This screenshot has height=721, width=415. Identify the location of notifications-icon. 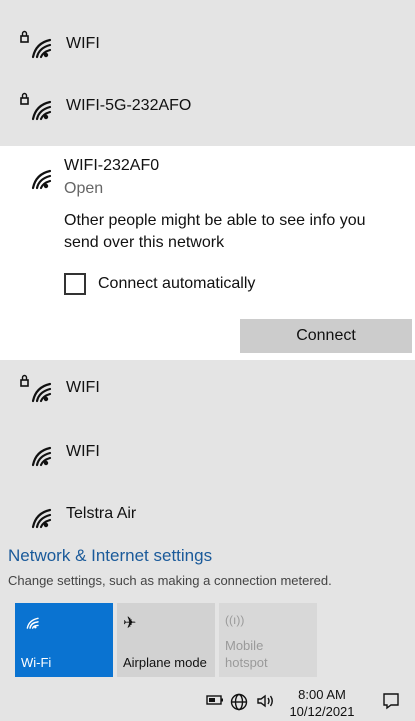
(391, 701).